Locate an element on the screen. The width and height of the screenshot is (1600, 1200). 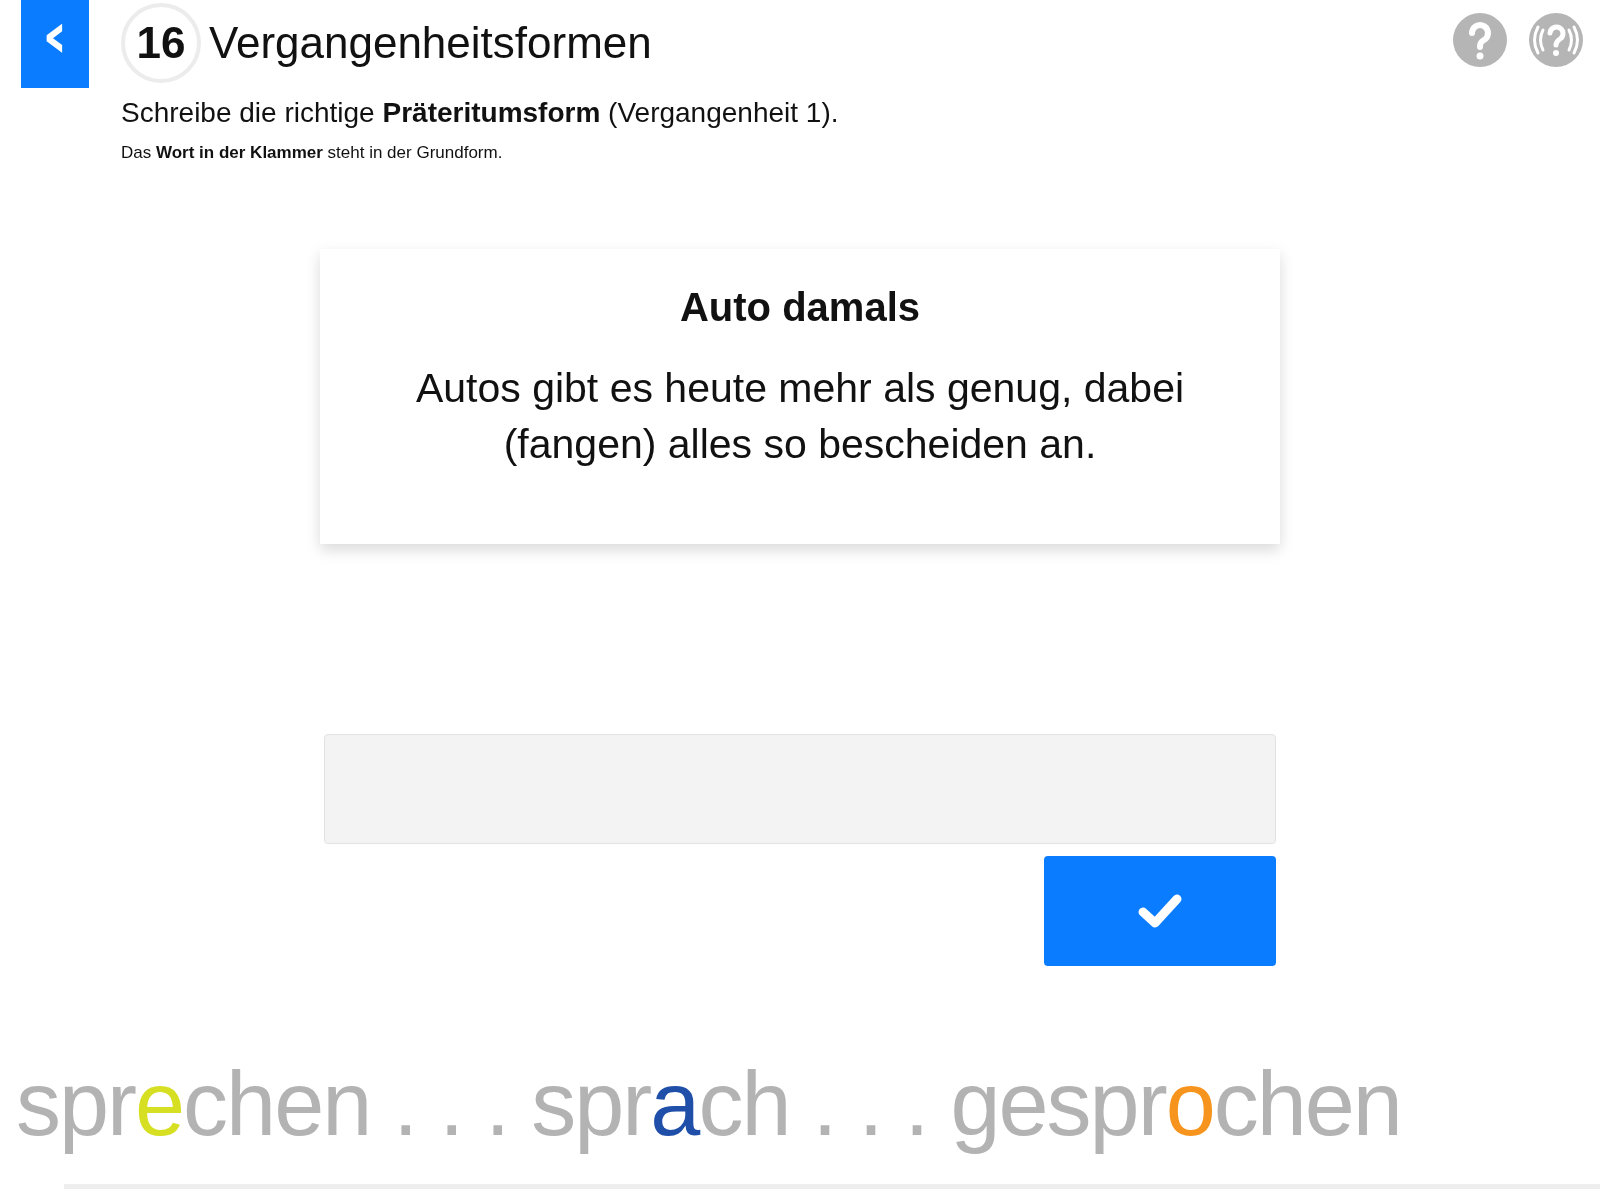
check-icon is located at coordinates (1160, 911).